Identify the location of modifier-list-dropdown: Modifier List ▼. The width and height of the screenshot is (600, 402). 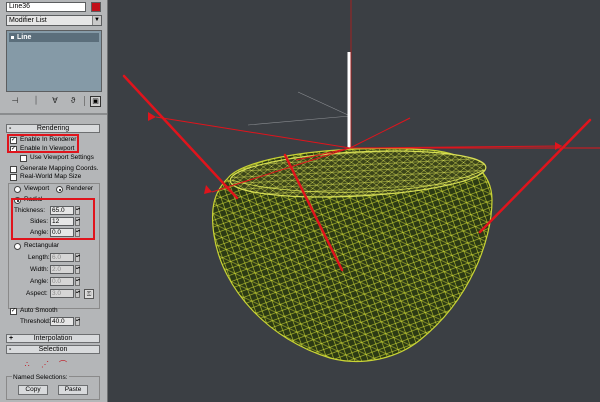
(54, 20).